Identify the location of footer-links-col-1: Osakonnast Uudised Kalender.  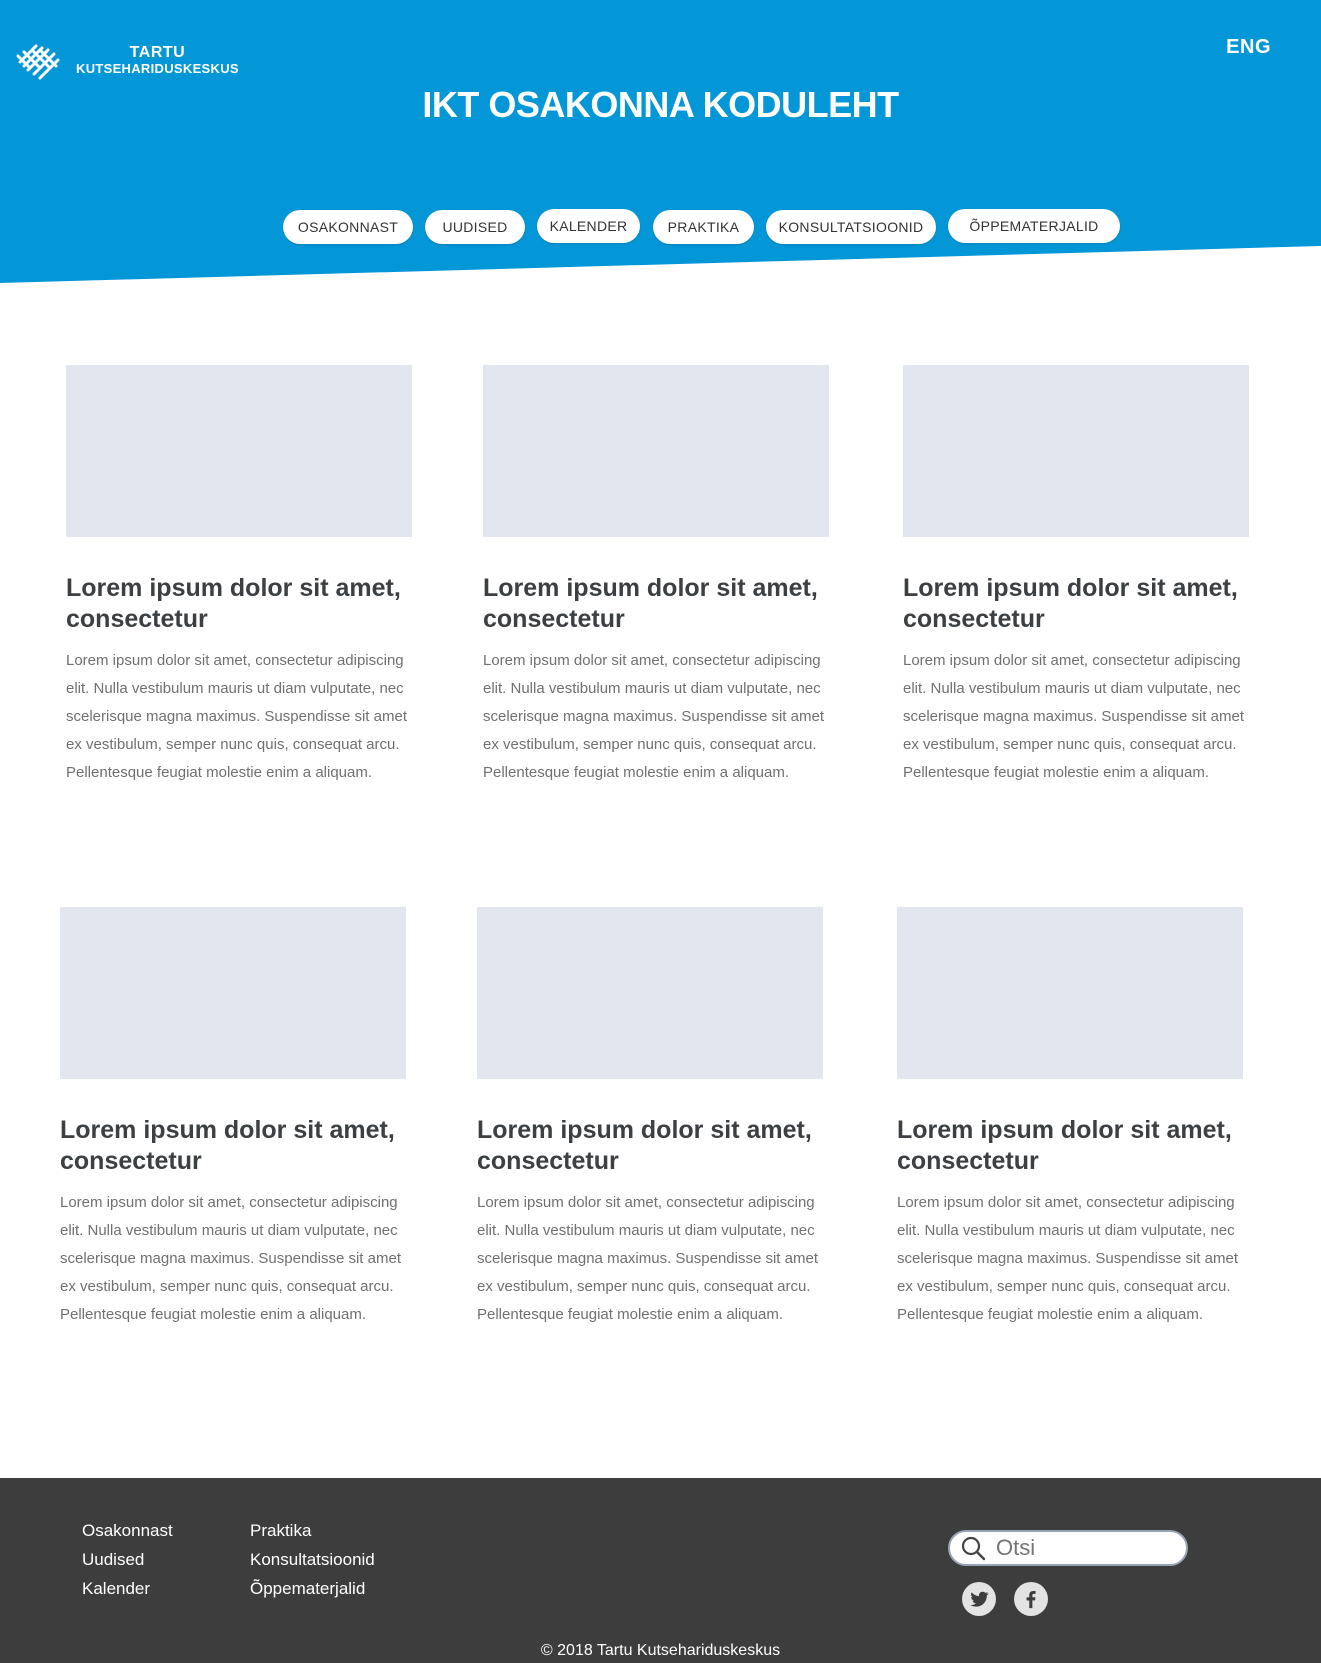
(127, 1559).